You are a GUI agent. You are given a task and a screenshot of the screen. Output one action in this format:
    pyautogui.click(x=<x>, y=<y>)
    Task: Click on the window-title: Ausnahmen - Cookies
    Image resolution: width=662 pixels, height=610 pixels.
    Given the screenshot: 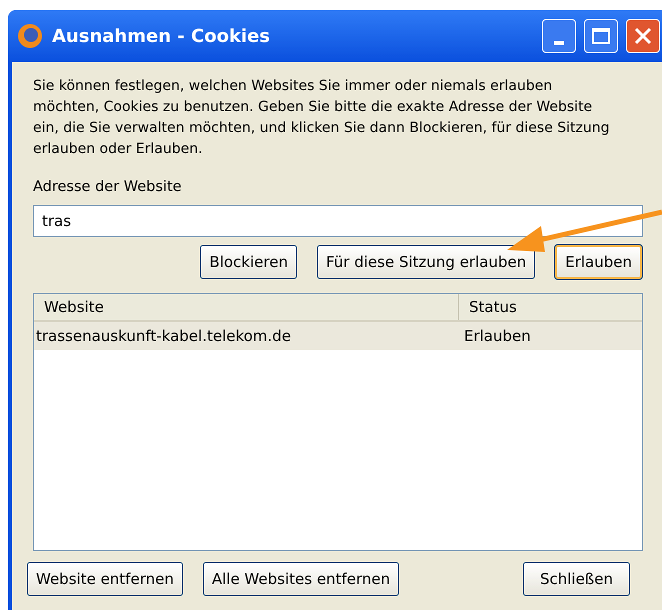 What is the action you would take?
    pyautogui.click(x=162, y=36)
    